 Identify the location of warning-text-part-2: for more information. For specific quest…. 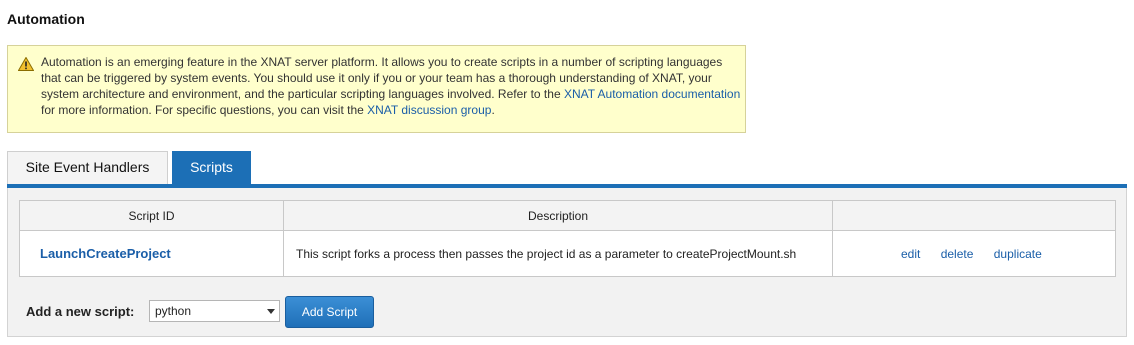
(204, 110).